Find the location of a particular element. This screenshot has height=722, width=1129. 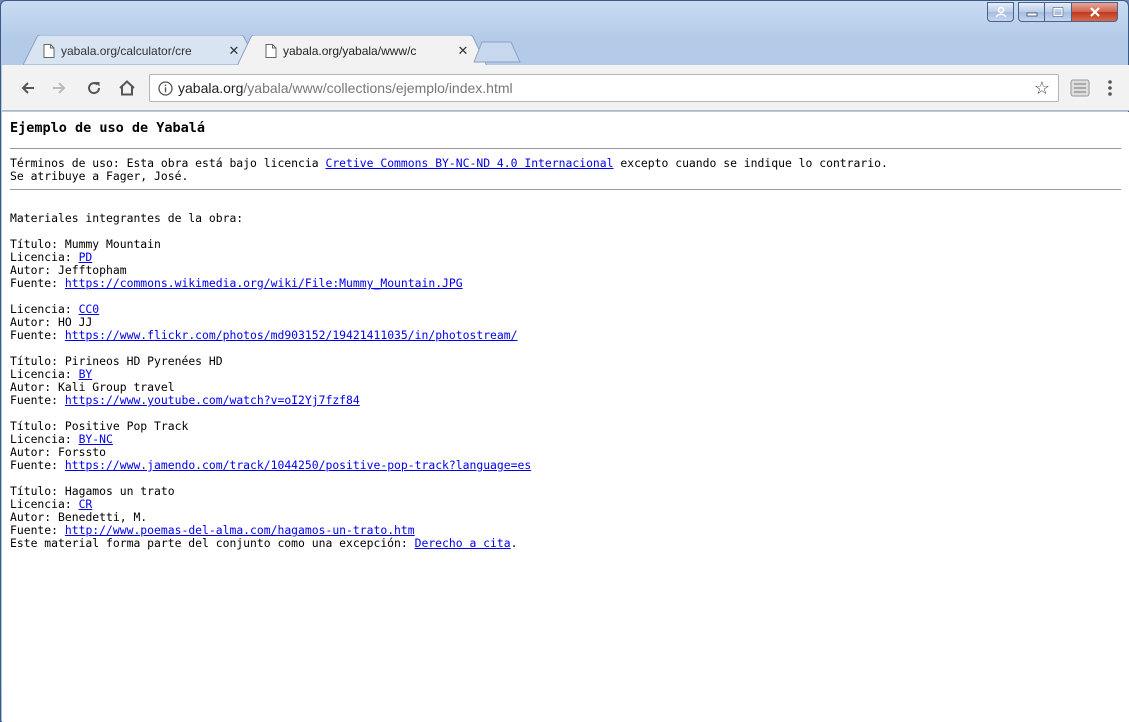

terms-suffix: excepto cuando se indique lo contrario. is located at coordinates (750, 163).